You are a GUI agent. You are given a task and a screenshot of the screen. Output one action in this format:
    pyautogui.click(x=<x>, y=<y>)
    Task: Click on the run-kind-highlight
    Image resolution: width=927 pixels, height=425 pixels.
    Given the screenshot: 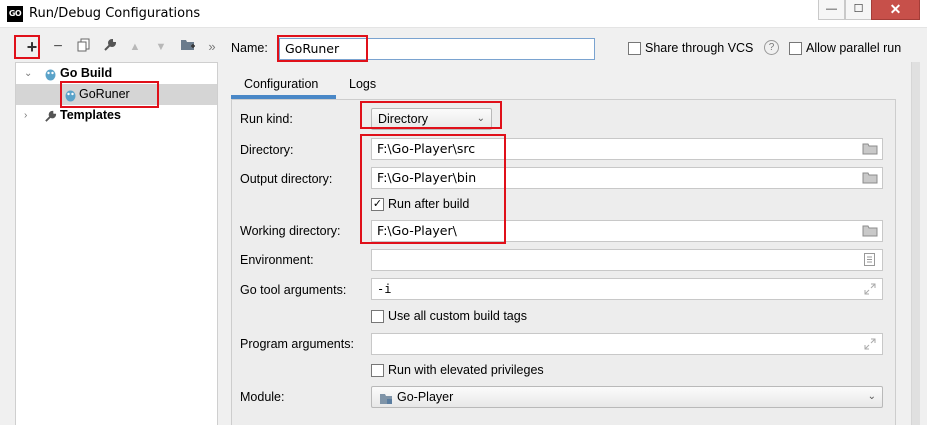 What is the action you would take?
    pyautogui.click(x=431, y=115)
    